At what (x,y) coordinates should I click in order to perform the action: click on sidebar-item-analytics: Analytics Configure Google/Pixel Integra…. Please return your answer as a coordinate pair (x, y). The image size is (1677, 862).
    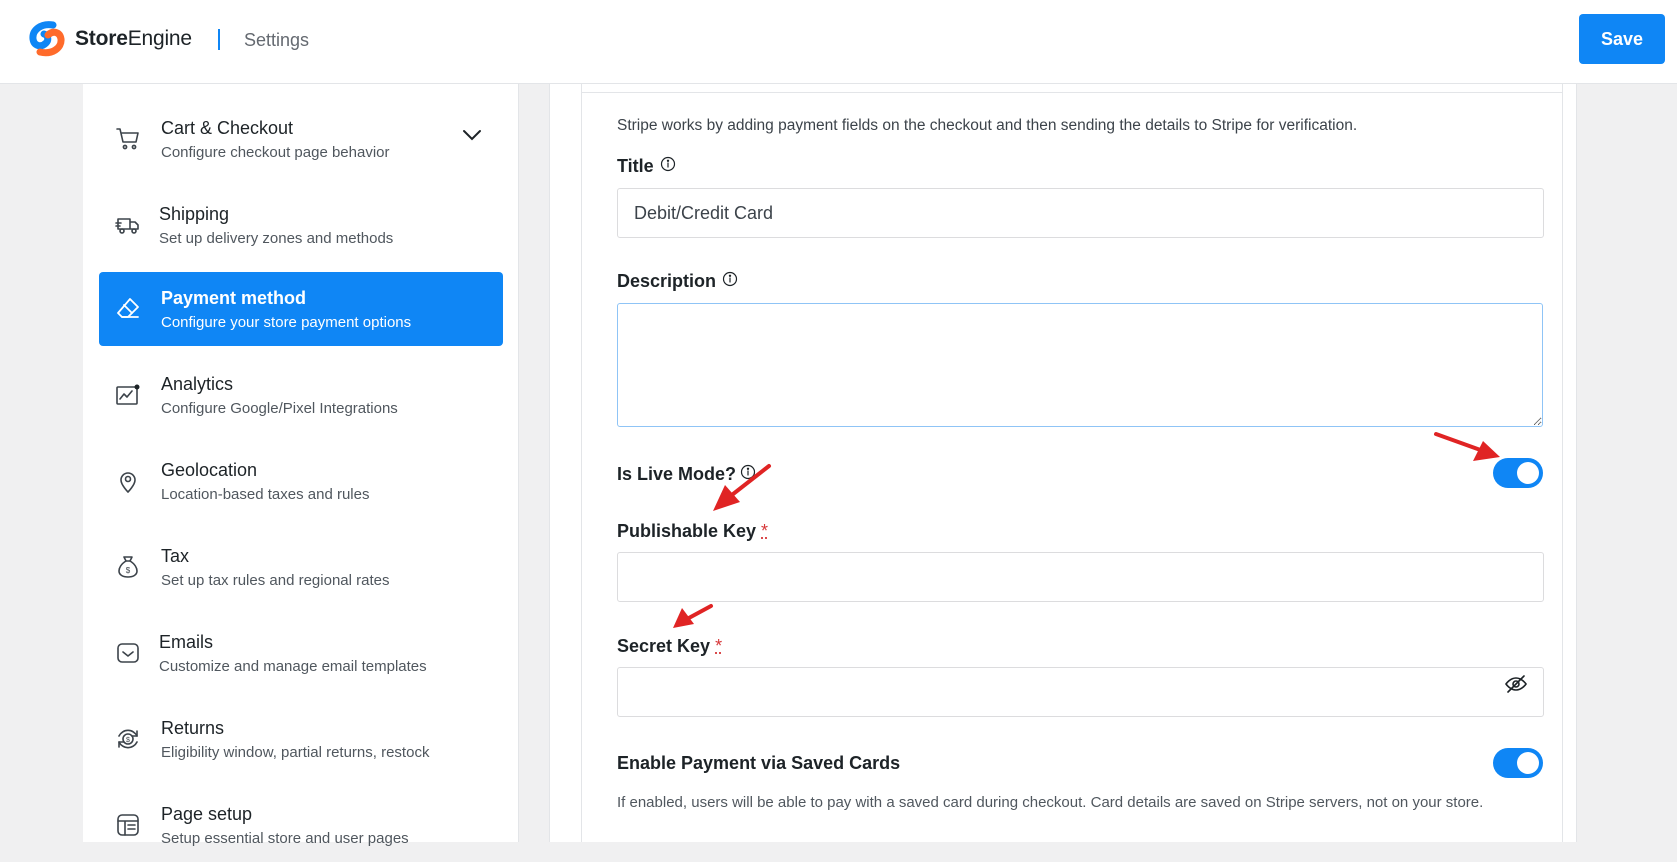
    Looking at the image, I should click on (301, 395).